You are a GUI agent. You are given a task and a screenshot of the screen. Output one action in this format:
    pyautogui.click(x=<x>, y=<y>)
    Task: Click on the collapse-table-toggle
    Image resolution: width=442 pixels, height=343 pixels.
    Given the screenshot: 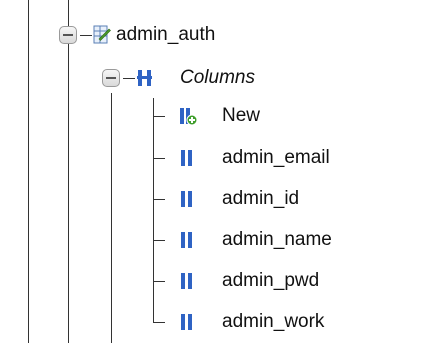 What is the action you would take?
    pyautogui.click(x=68, y=35)
    